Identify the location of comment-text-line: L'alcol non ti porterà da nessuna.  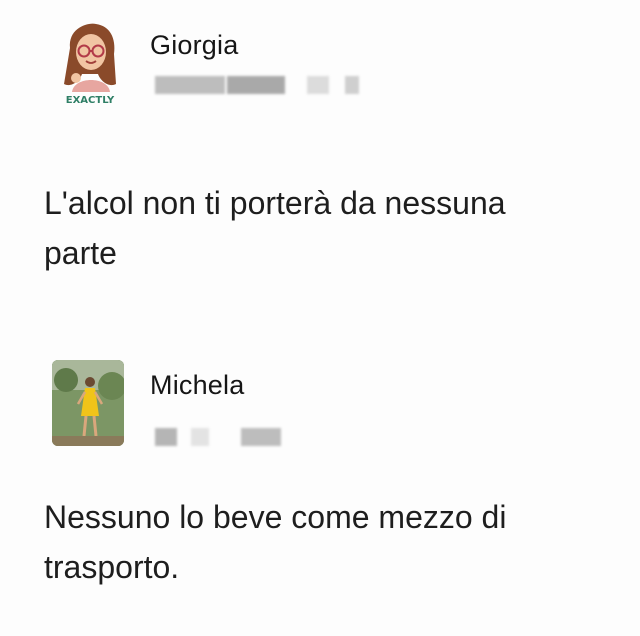
(275, 203).